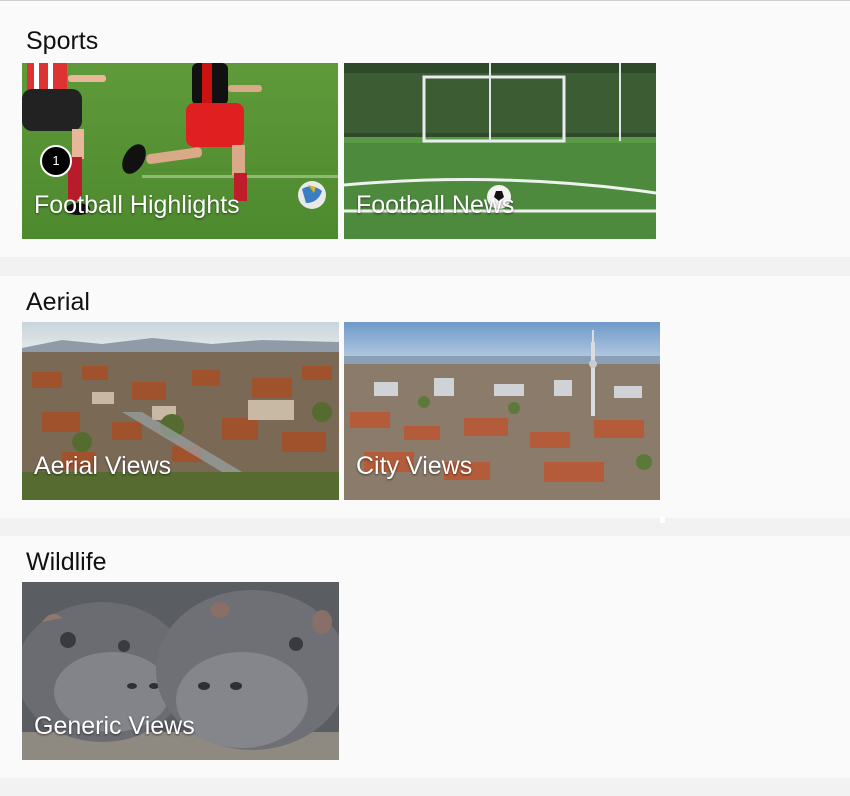  What do you see at coordinates (180, 671) in the screenshot?
I see `tile-generic-views: Generic Views` at bounding box center [180, 671].